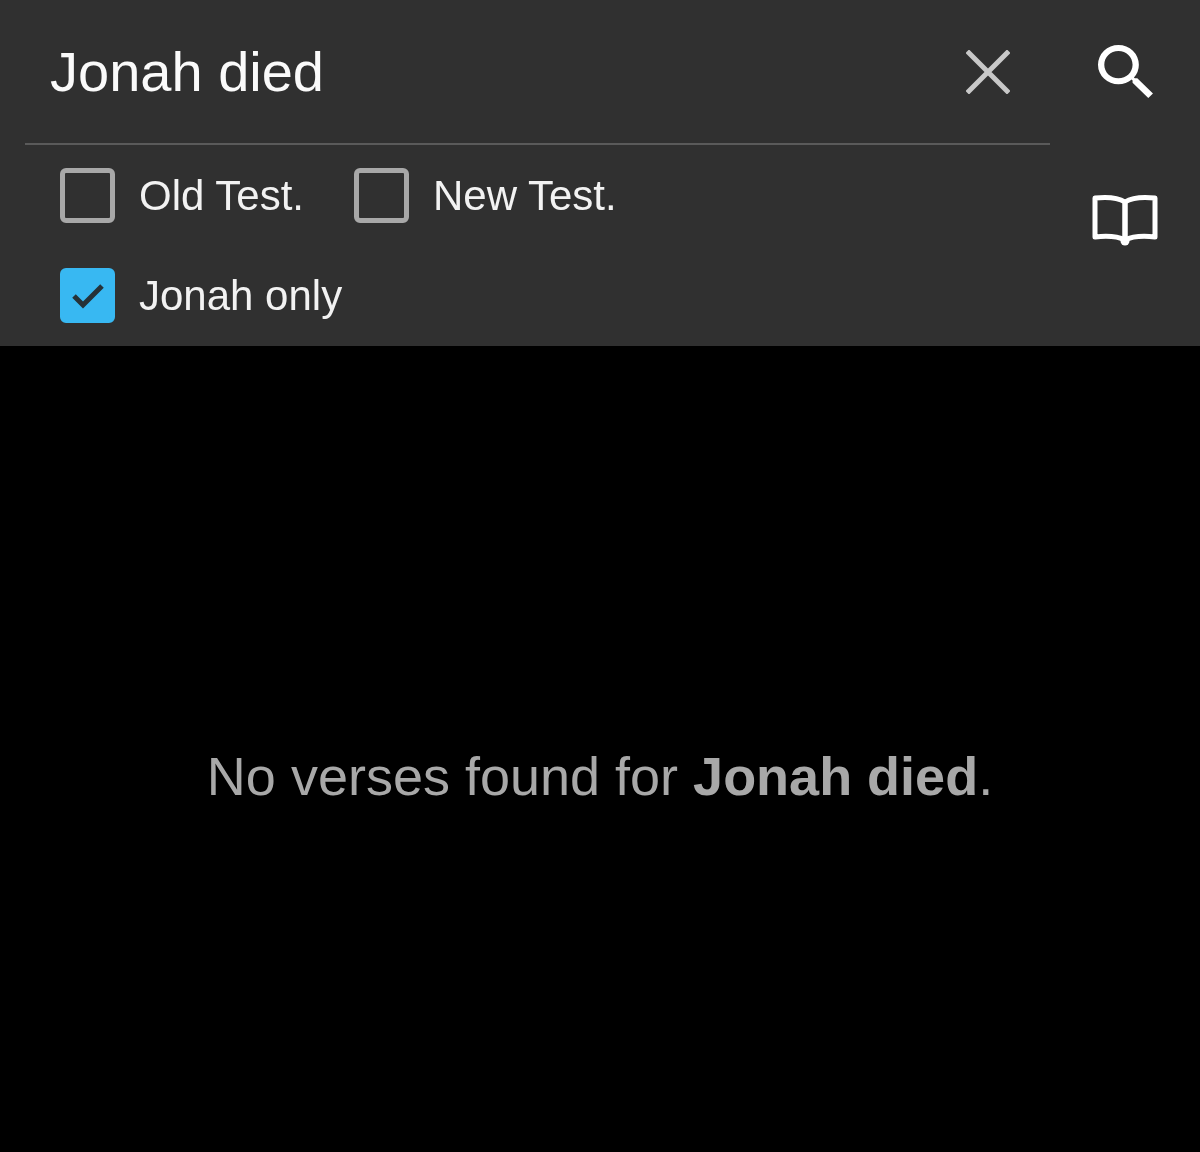 The width and height of the screenshot is (1200, 1152). What do you see at coordinates (600, 776) in the screenshot?
I see `empty-result-message: No verses found for Jonah died.` at bounding box center [600, 776].